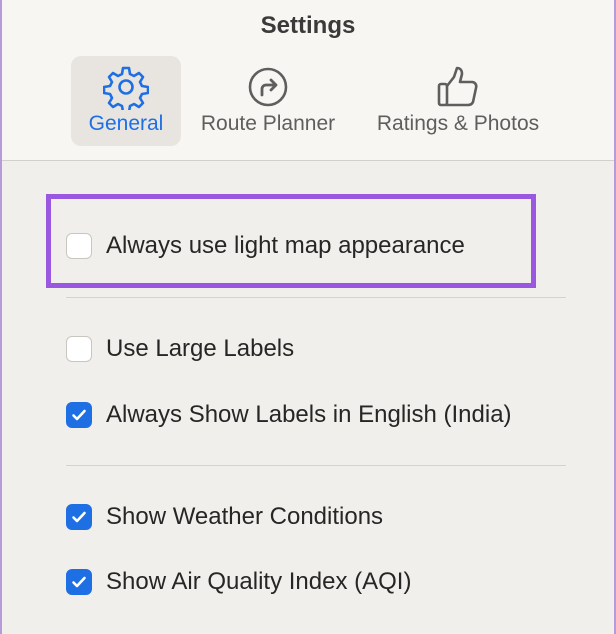 The image size is (616, 634). I want to click on window-title: Settings, so click(308, 25).